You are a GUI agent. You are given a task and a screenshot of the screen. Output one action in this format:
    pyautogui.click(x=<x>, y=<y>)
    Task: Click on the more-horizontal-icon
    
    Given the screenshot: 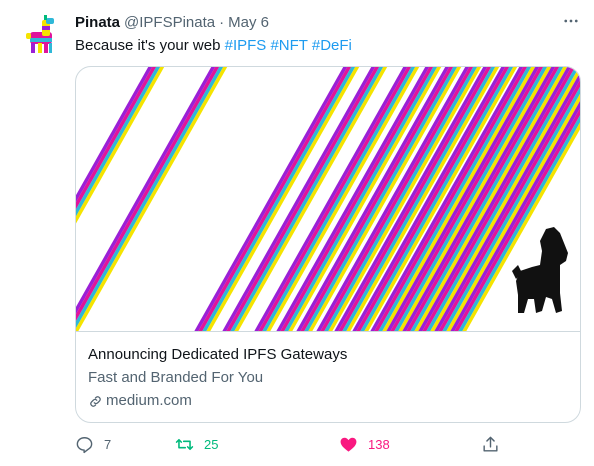 What is the action you would take?
    pyautogui.click(x=571, y=21)
    